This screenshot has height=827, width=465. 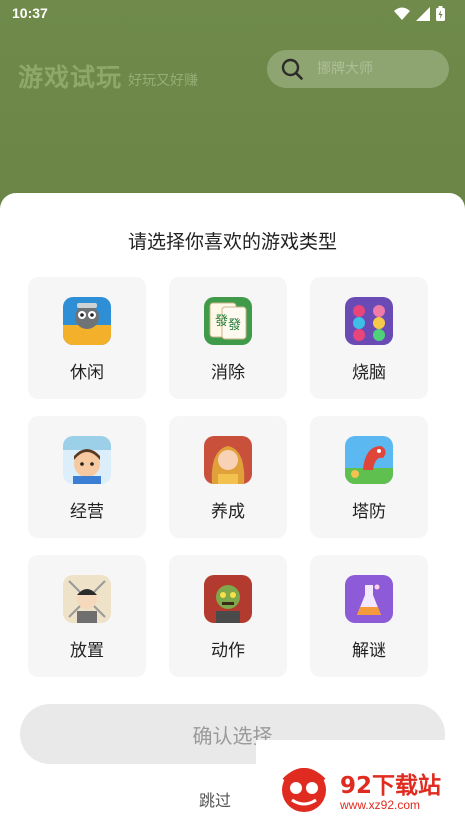 I want to click on category-card-action: 动作, so click(x=228, y=616).